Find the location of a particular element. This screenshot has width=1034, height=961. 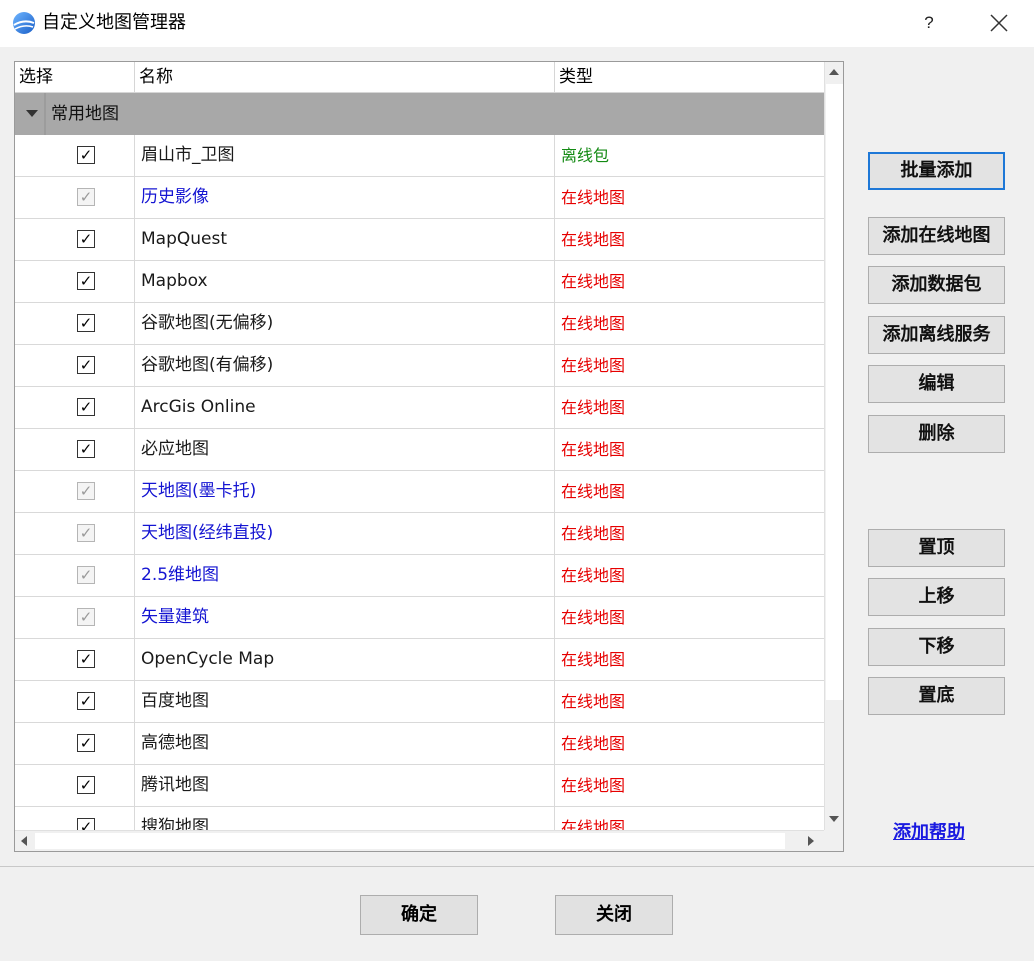

move-down-button: 下移 is located at coordinates (936, 647).